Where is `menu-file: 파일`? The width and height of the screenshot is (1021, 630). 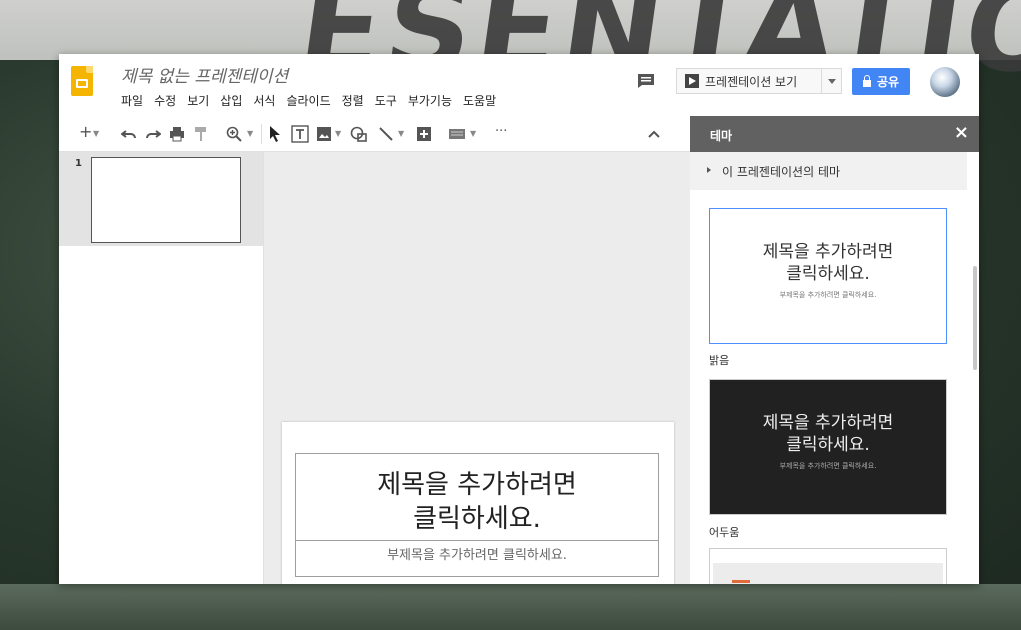 menu-file: 파일 is located at coordinates (134, 100).